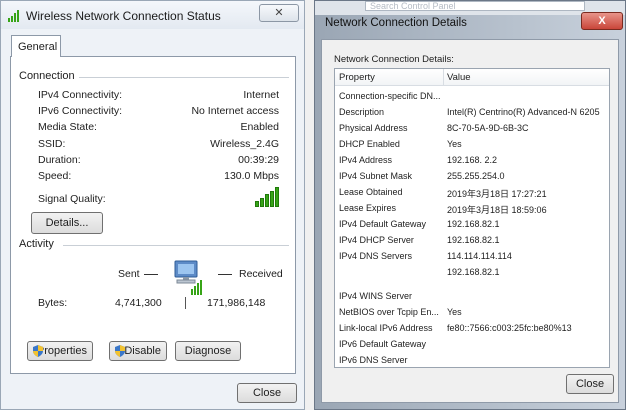  Describe the element at coordinates (472, 297) in the screenshot. I see `table-row: IPv4 WINS Server` at that location.